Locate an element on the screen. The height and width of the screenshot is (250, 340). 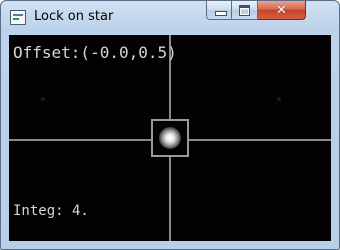
caption-buttons: ✕ is located at coordinates (256, 11).